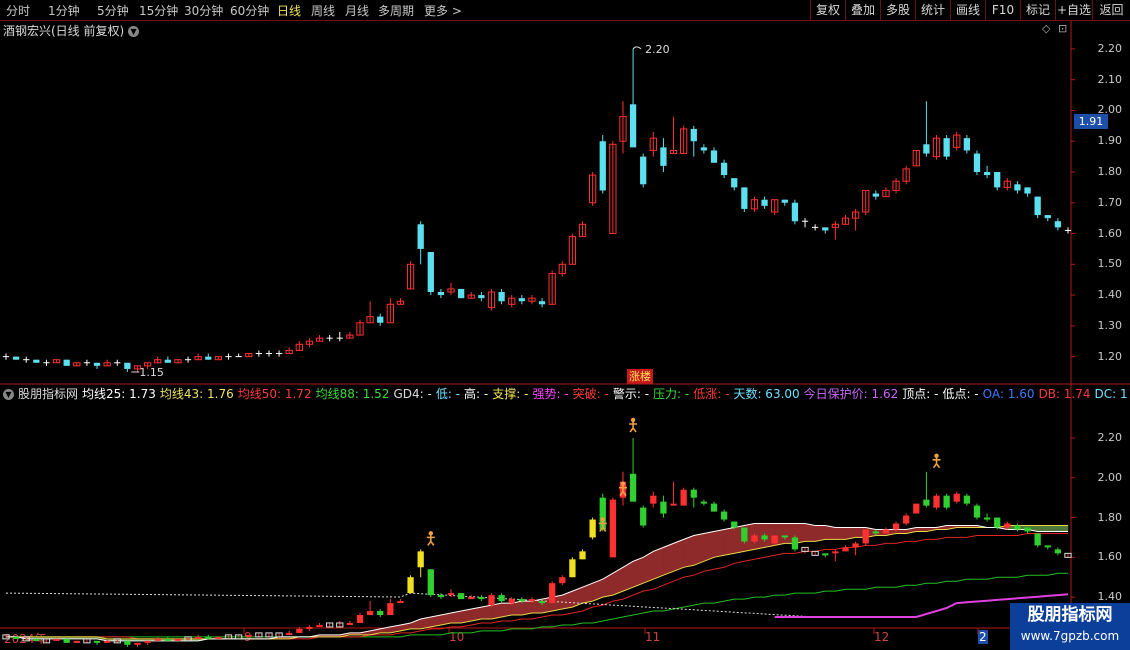 This screenshot has height=650, width=1130. I want to click on high-marker, so click(637, 48).